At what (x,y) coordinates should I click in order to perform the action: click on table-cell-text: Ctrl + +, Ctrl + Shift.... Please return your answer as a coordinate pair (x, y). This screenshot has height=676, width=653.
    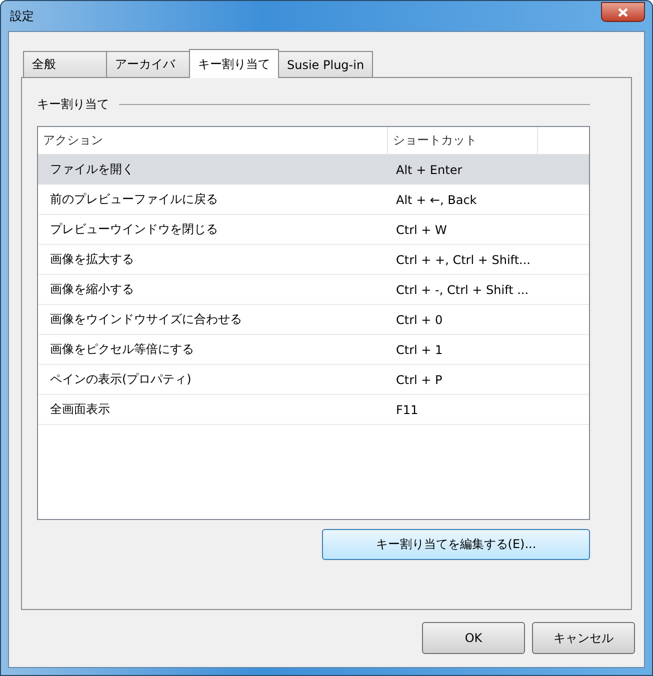
    Looking at the image, I should click on (462, 259).